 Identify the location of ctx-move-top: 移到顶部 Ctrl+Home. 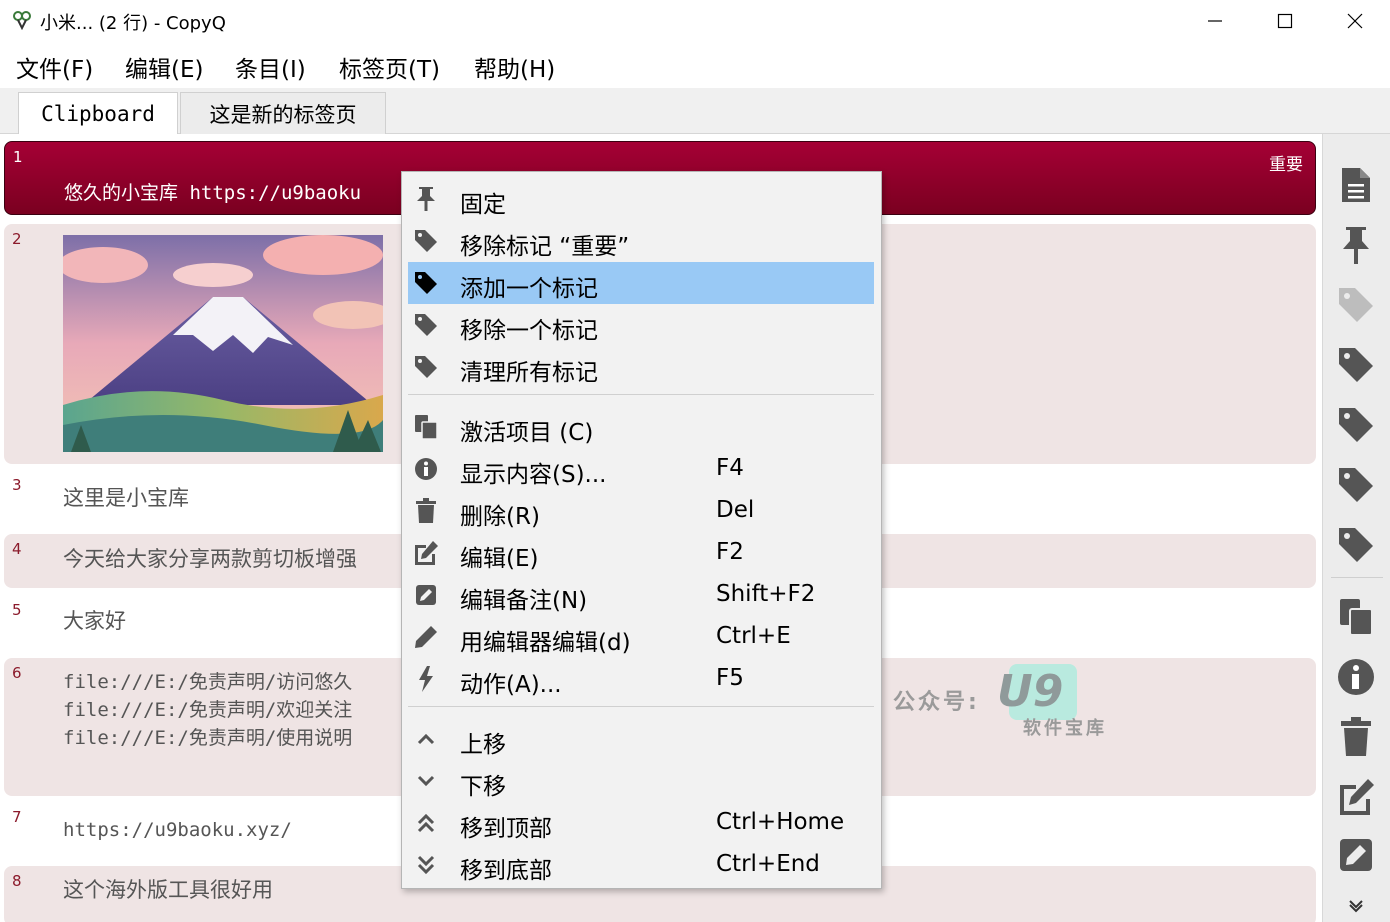
(641, 823).